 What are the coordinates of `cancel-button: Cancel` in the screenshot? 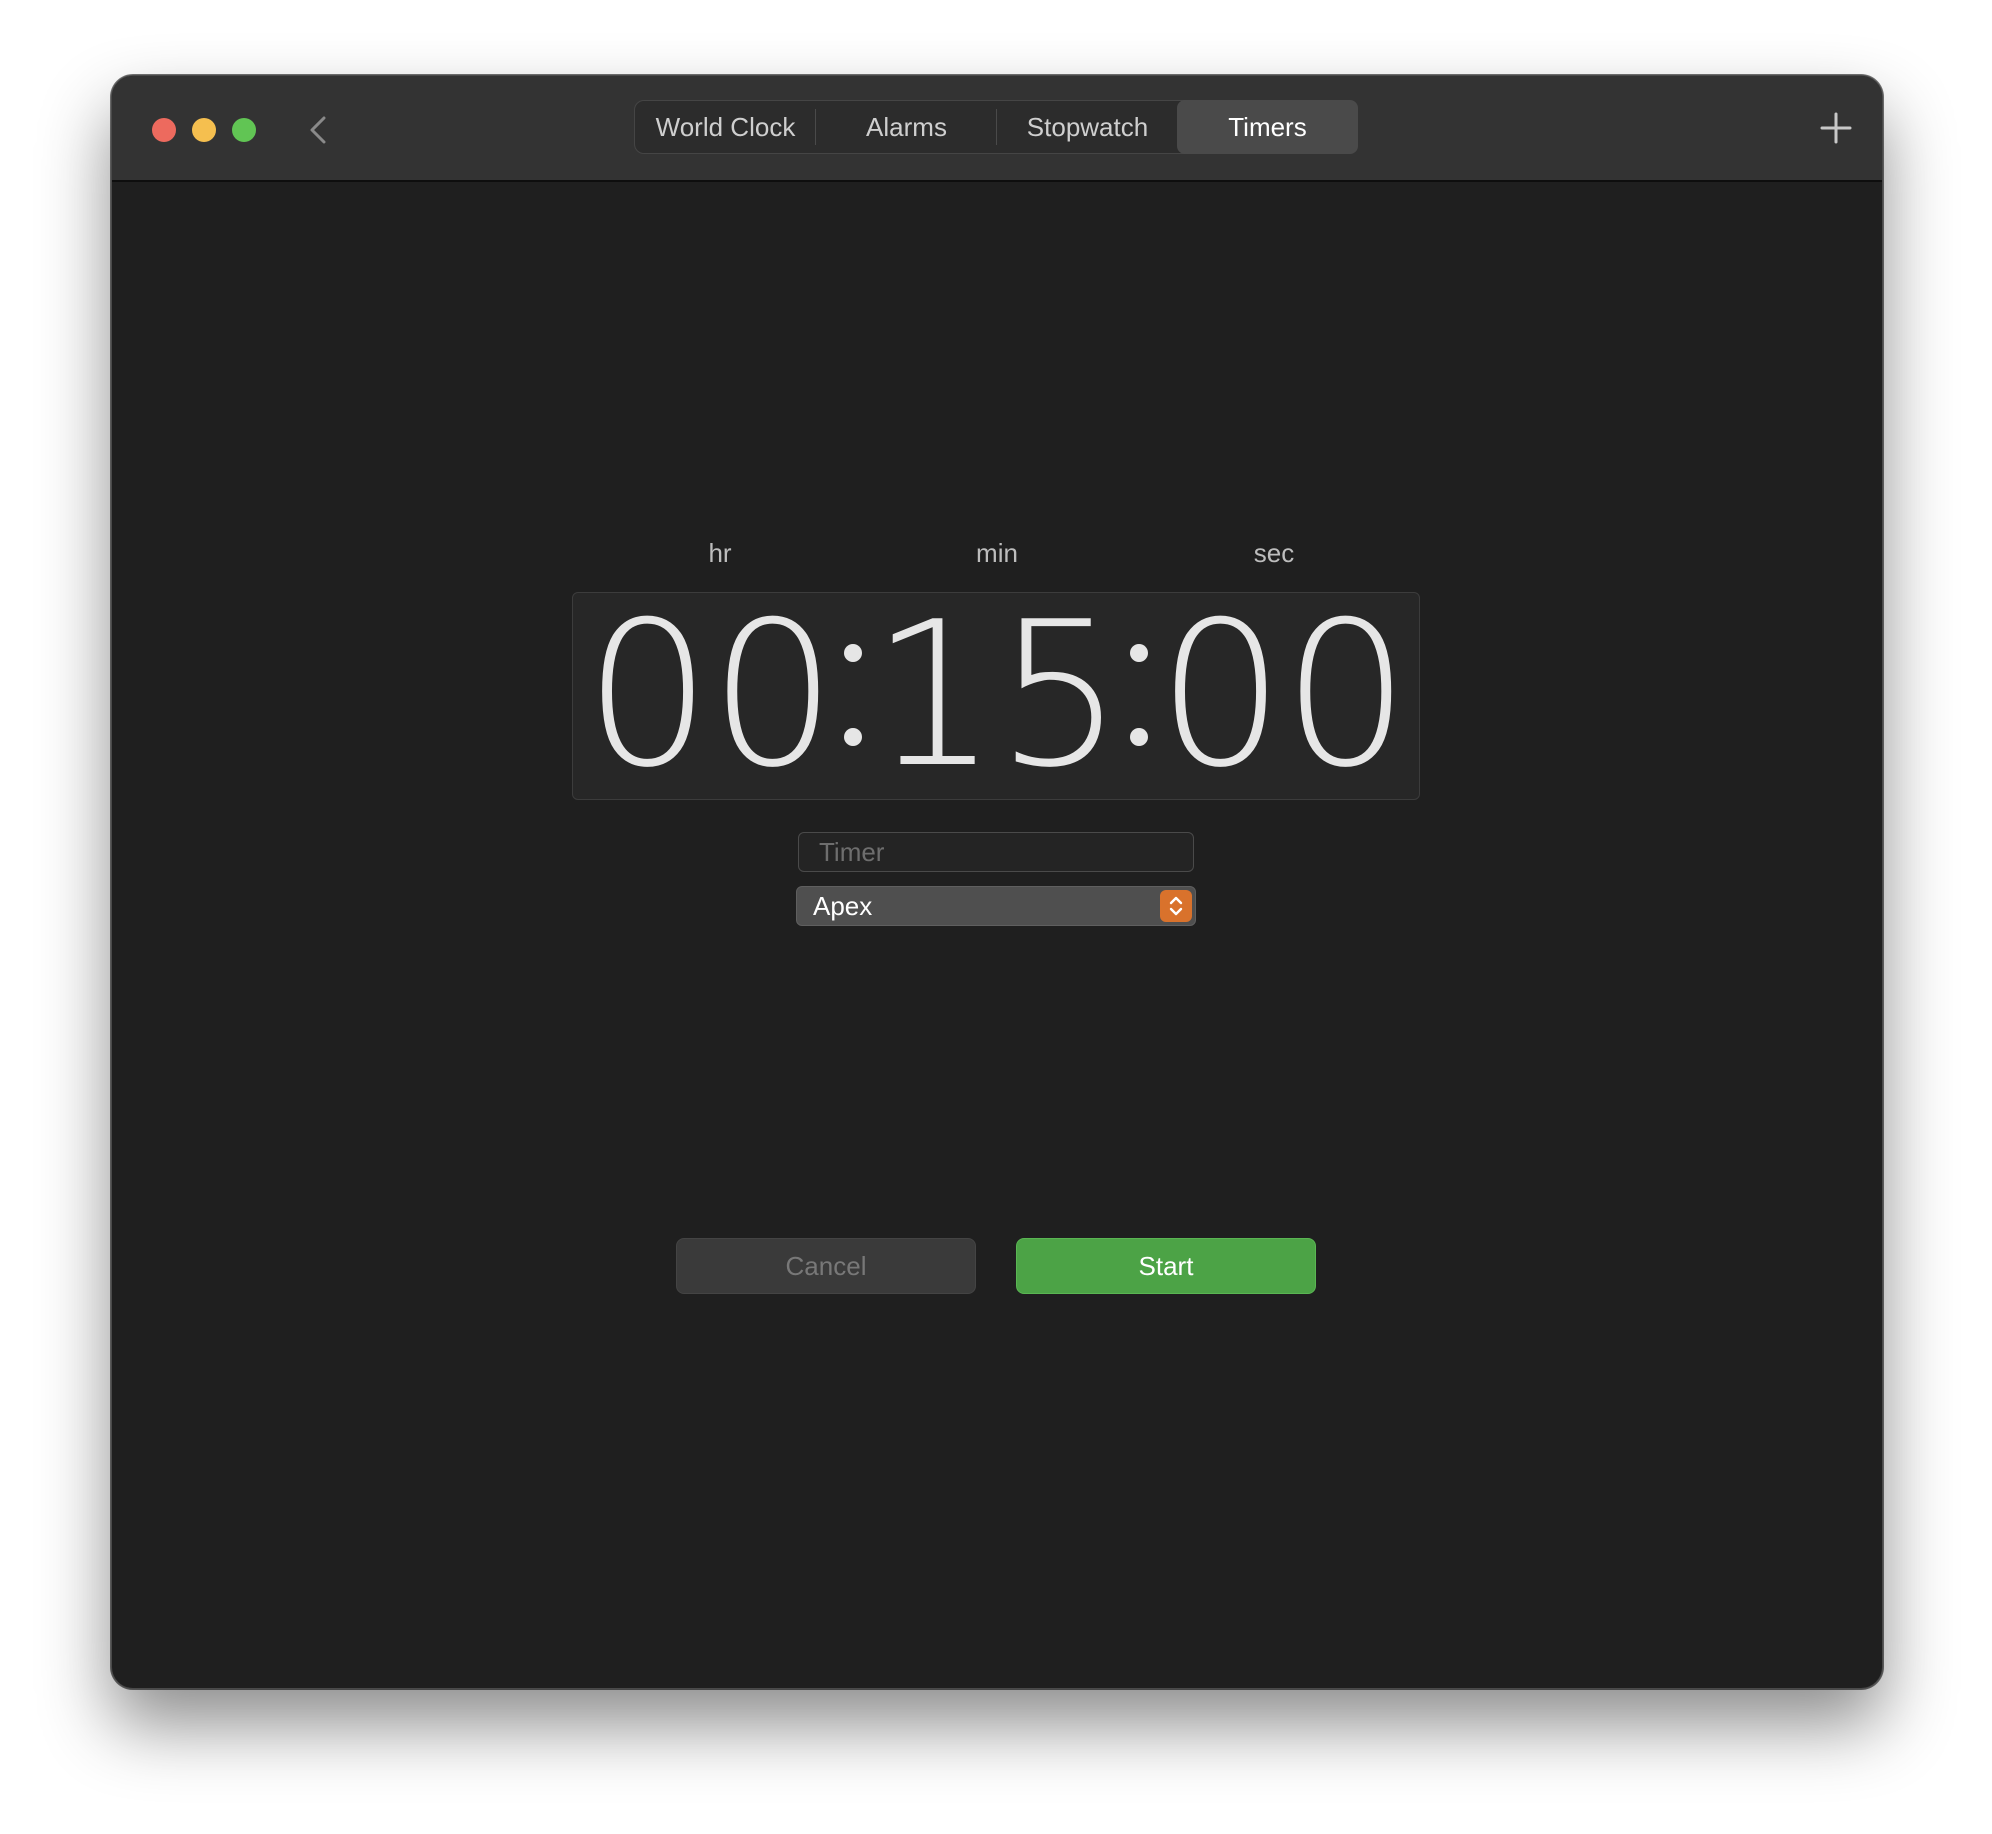 It's located at (826, 1266).